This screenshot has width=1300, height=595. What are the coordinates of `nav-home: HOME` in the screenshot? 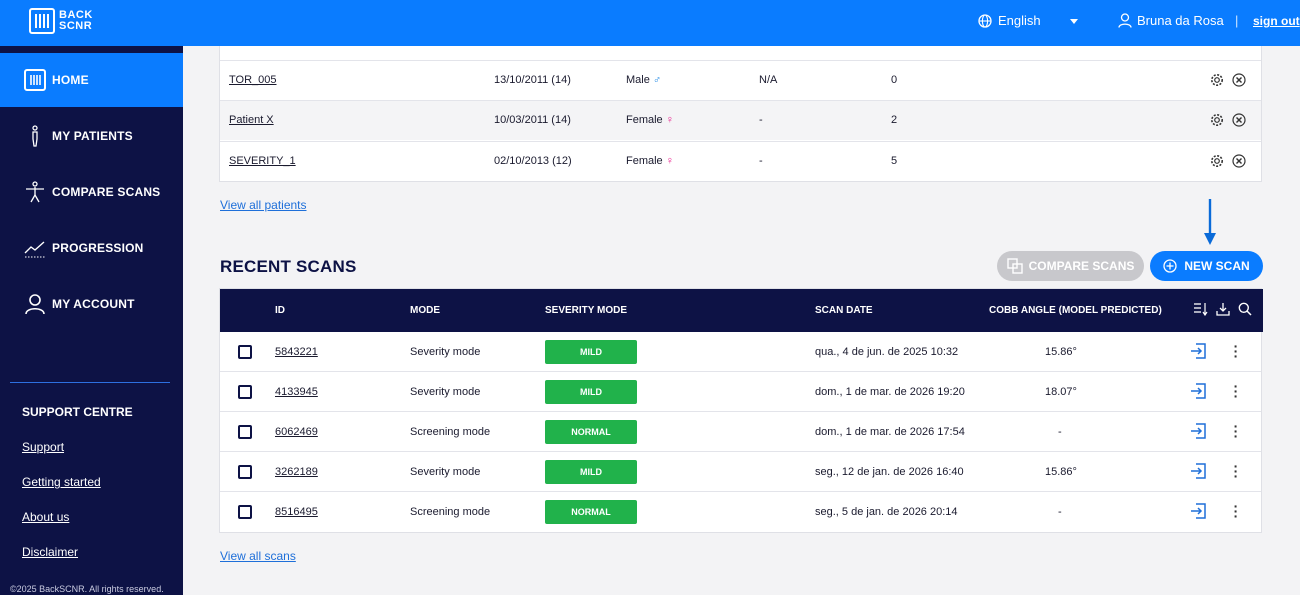 It's located at (91, 80).